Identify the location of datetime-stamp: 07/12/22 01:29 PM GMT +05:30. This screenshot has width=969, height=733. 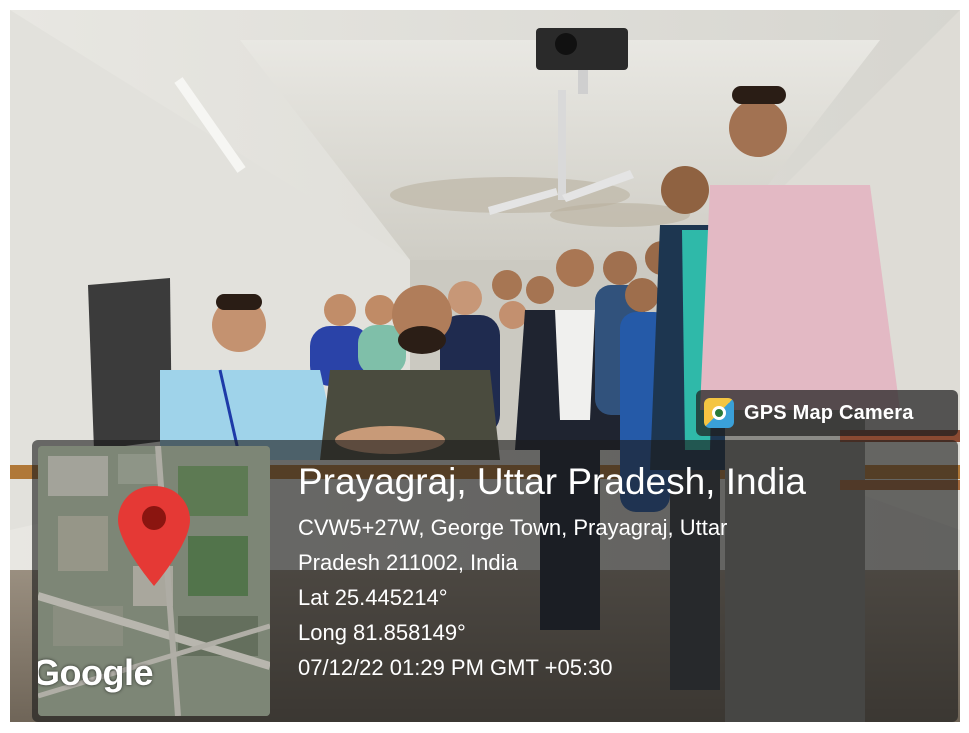
(455, 667).